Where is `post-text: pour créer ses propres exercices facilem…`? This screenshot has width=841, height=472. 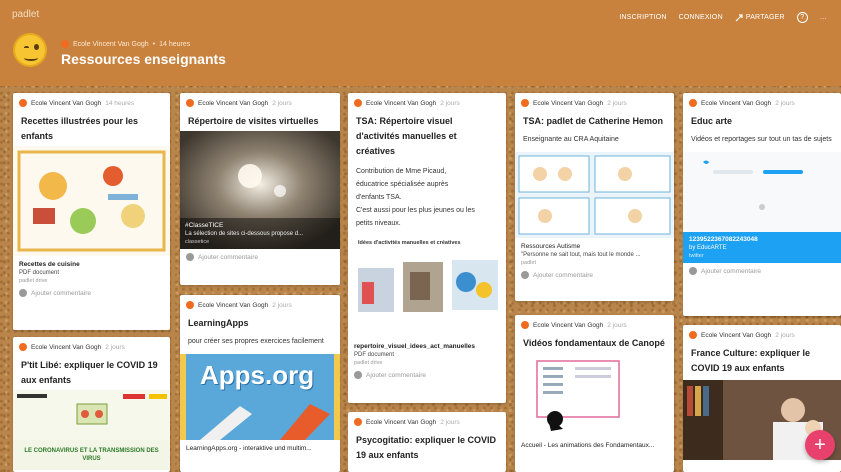
post-text: pour créer ses propres exercices facilem… is located at coordinates (256, 341).